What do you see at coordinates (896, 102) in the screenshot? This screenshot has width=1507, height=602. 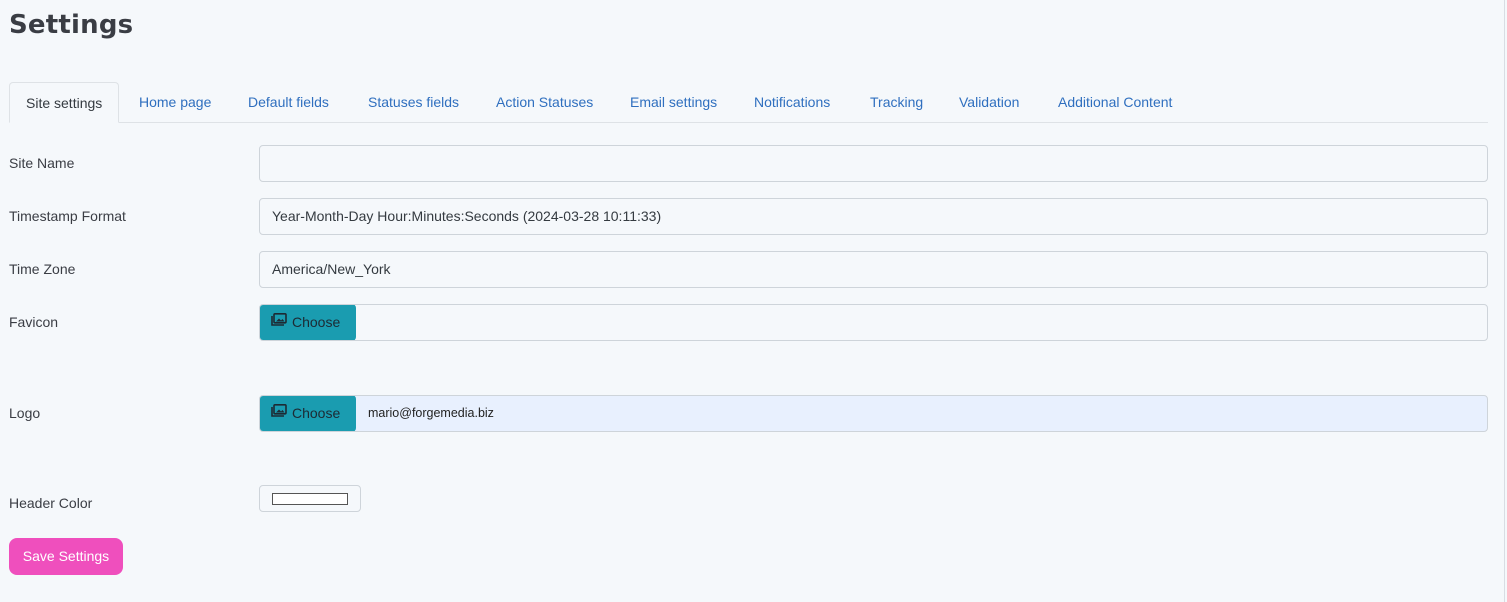 I see `tab-tracking: Tracking` at bounding box center [896, 102].